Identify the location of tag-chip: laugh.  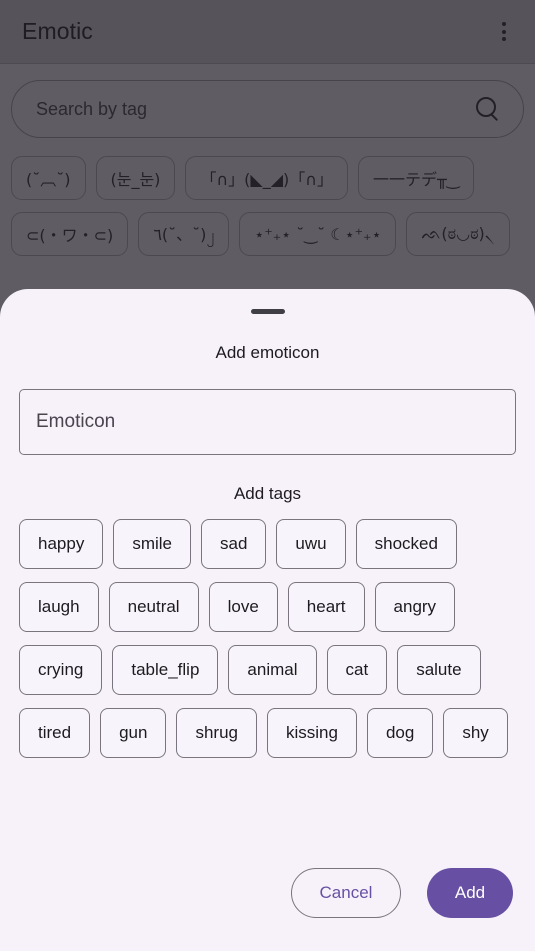
(59, 607).